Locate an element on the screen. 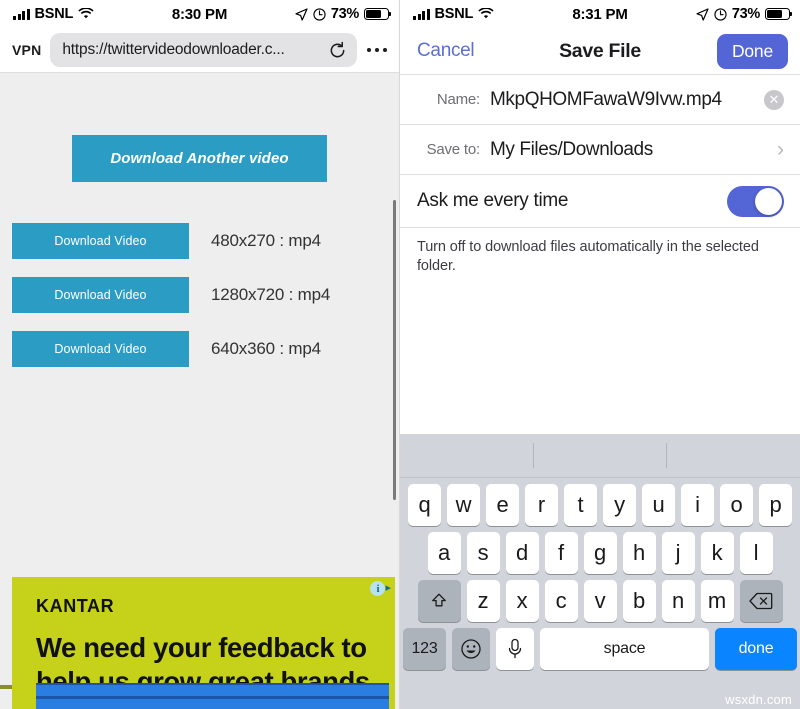 Image resolution: width=800 pixels, height=709 pixels. emoji-smiley-icon is located at coordinates (471, 649).